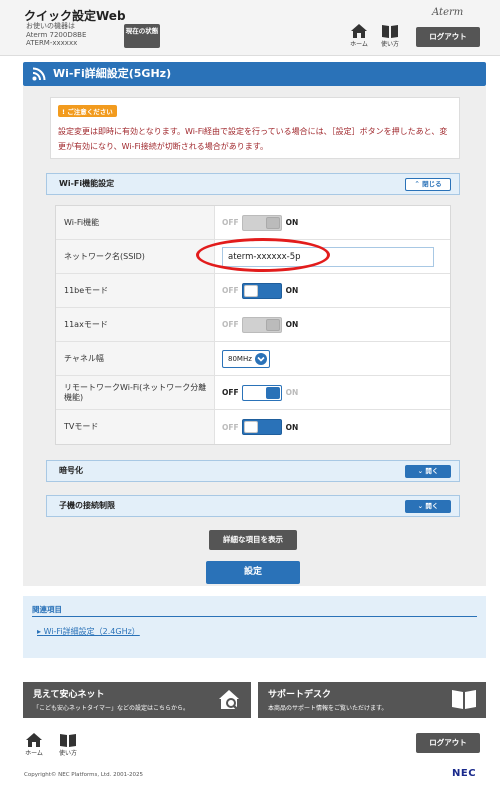 The width and height of the screenshot is (500, 794). Describe the element at coordinates (135, 392) in the screenshot. I see `row-label: リモートワークWi-Fi(ネットワーク分離機能)` at that location.